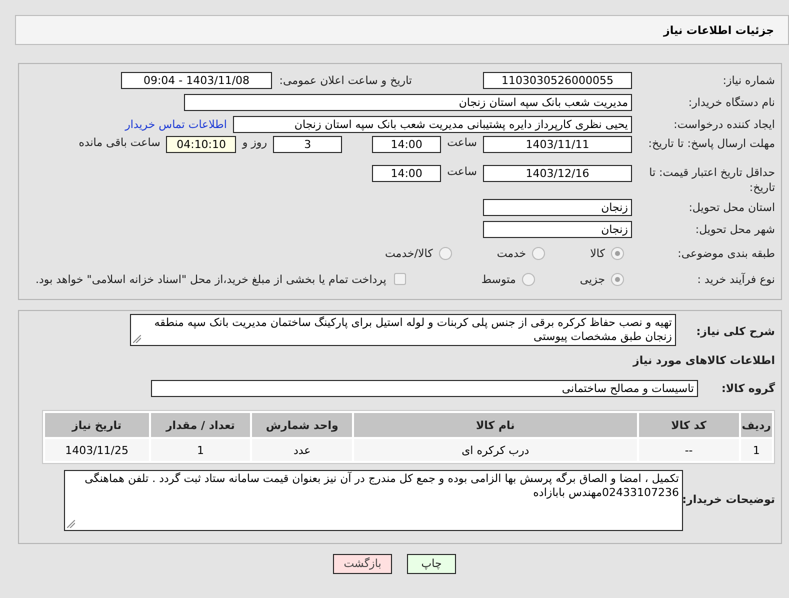 The image size is (789, 598). I want to click on field-label: استان محل تحویل:, so click(731, 207).